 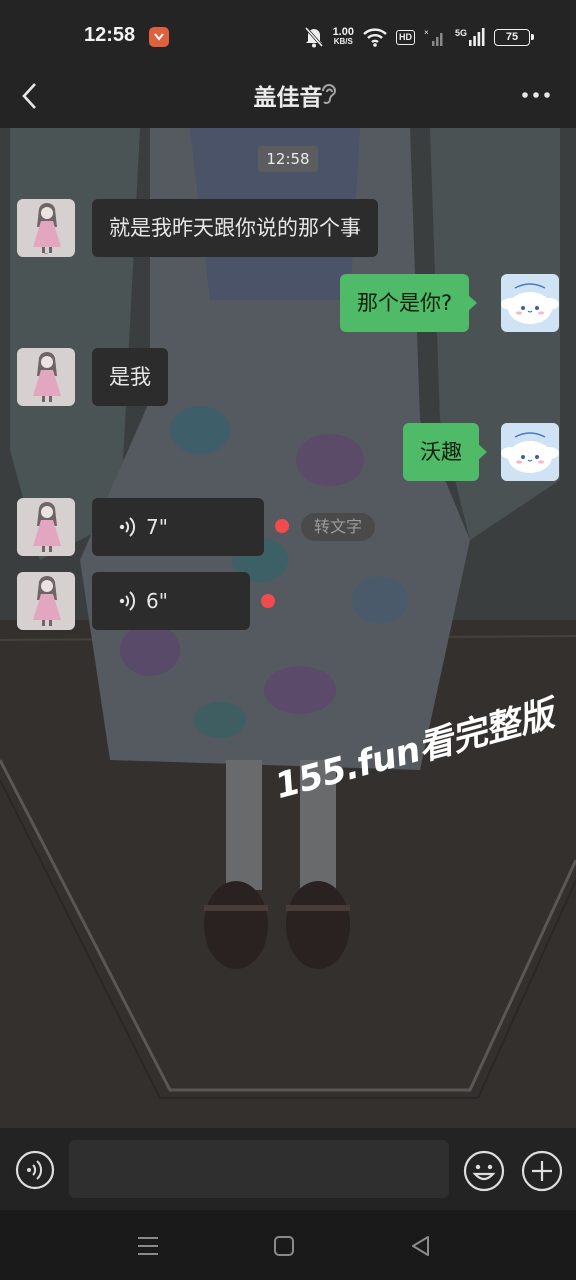 I want to click on message-bubble-outgoing: 那个是你?, so click(x=409, y=303).